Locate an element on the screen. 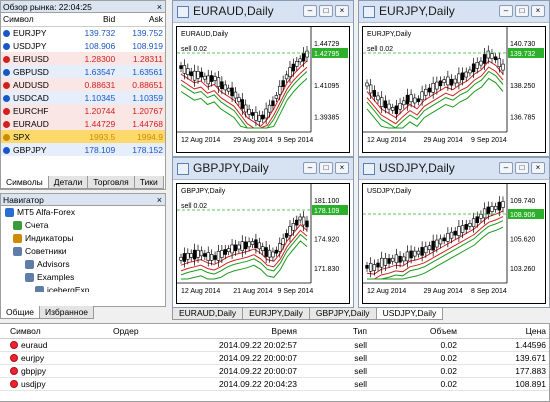 This screenshot has height=402, width=550. market-watch-row: SPX 1993.5 1994.9 is located at coordinates (83, 136).